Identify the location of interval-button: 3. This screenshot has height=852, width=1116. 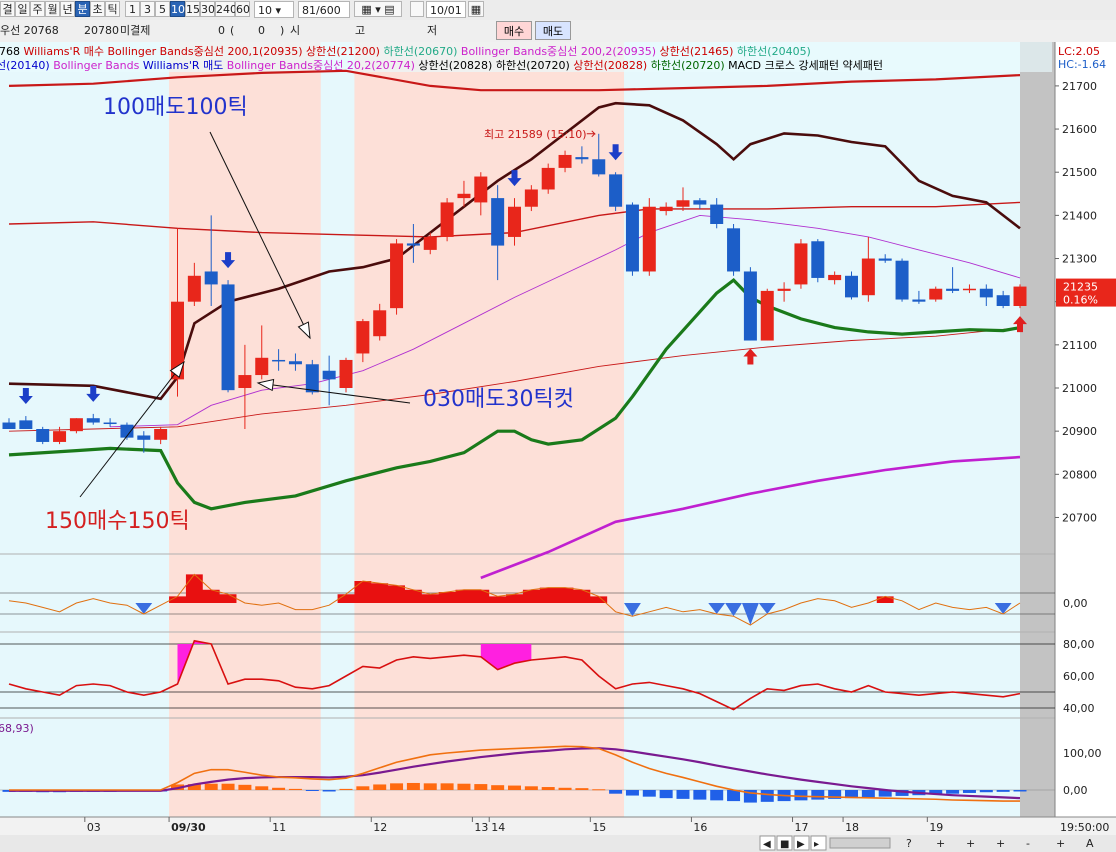
(147, 9).